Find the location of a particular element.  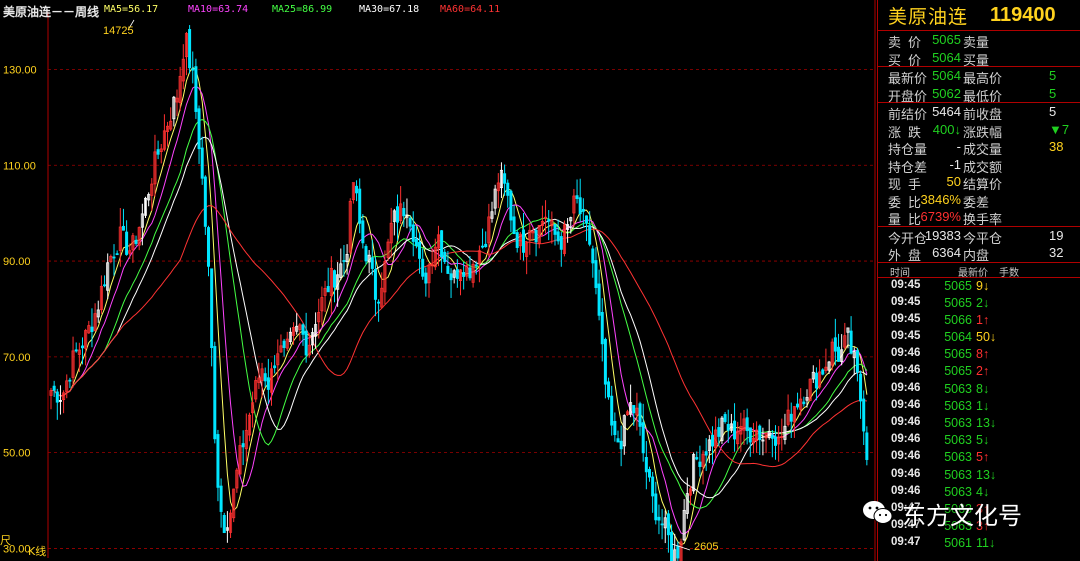

y-tick-label: 90.00 is located at coordinates (17, 262).